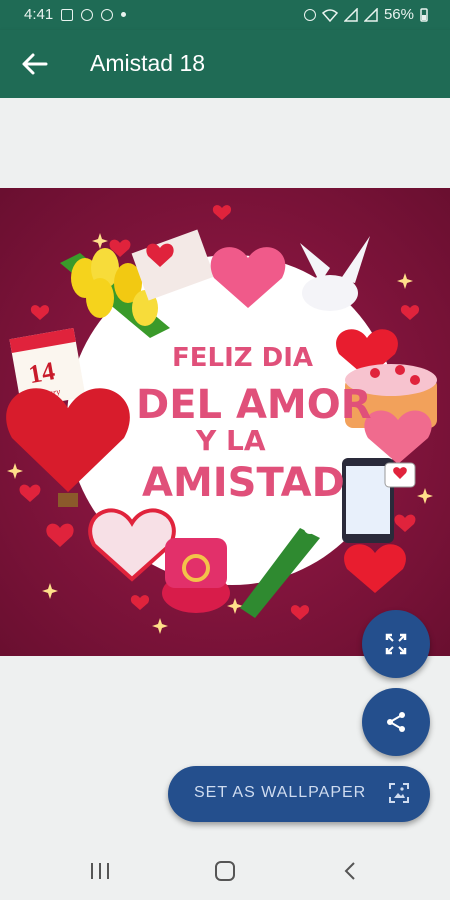 The image size is (450, 900). I want to click on page-title: Amistad 18, so click(148, 63).